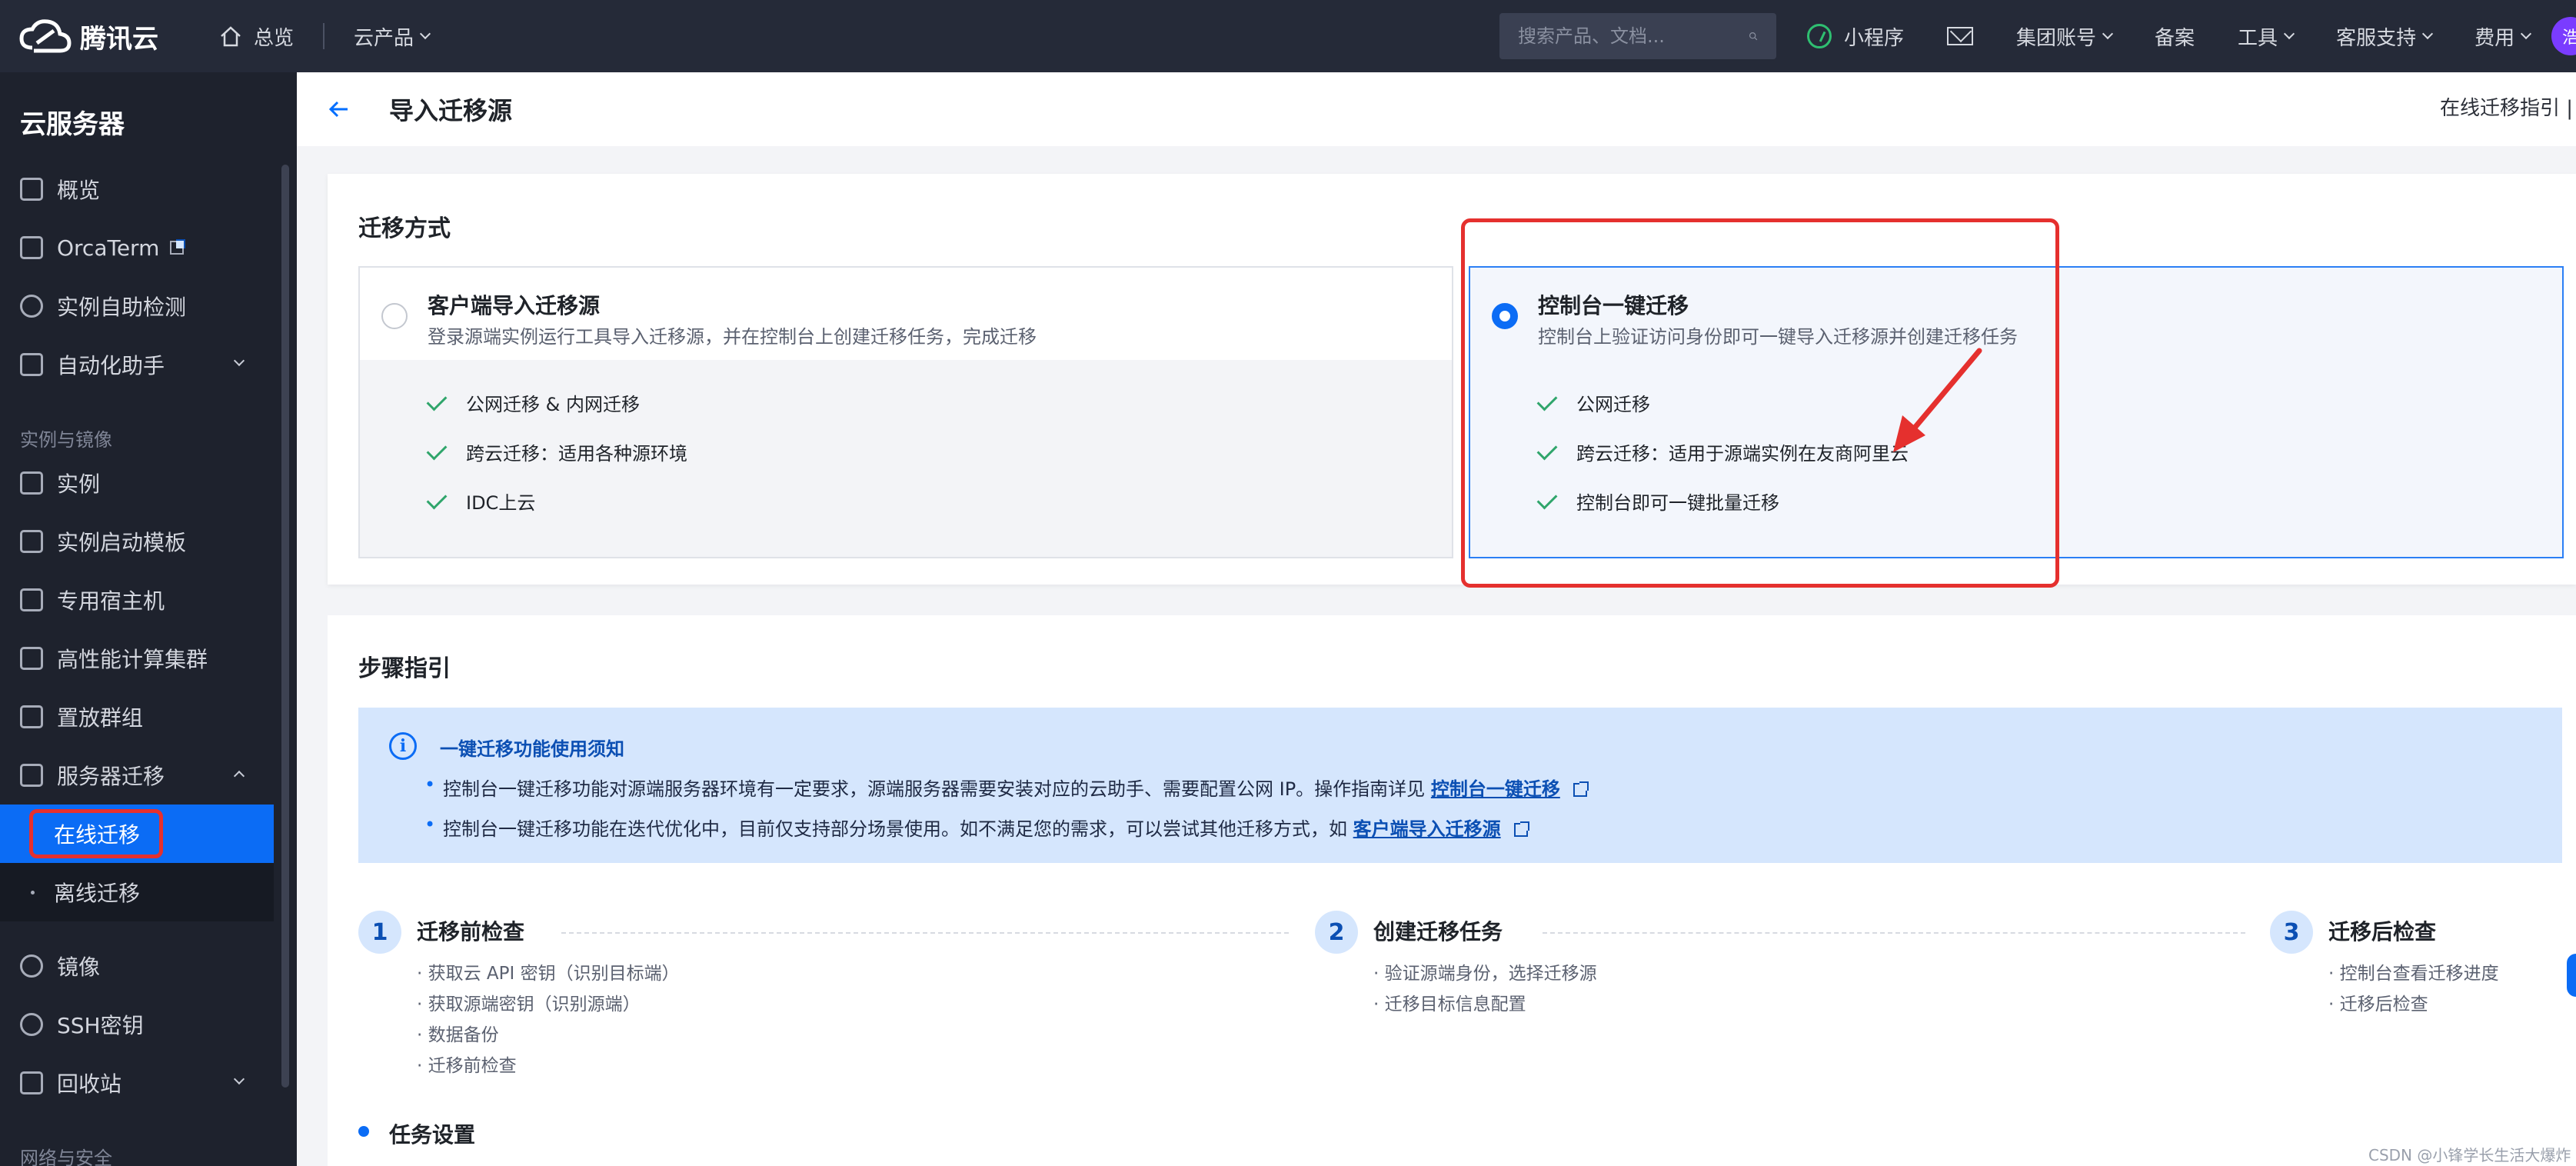 The height and width of the screenshot is (1166, 2576). Describe the element at coordinates (111, 365) in the screenshot. I see `sidebar-item-label: 自动化助手` at that location.